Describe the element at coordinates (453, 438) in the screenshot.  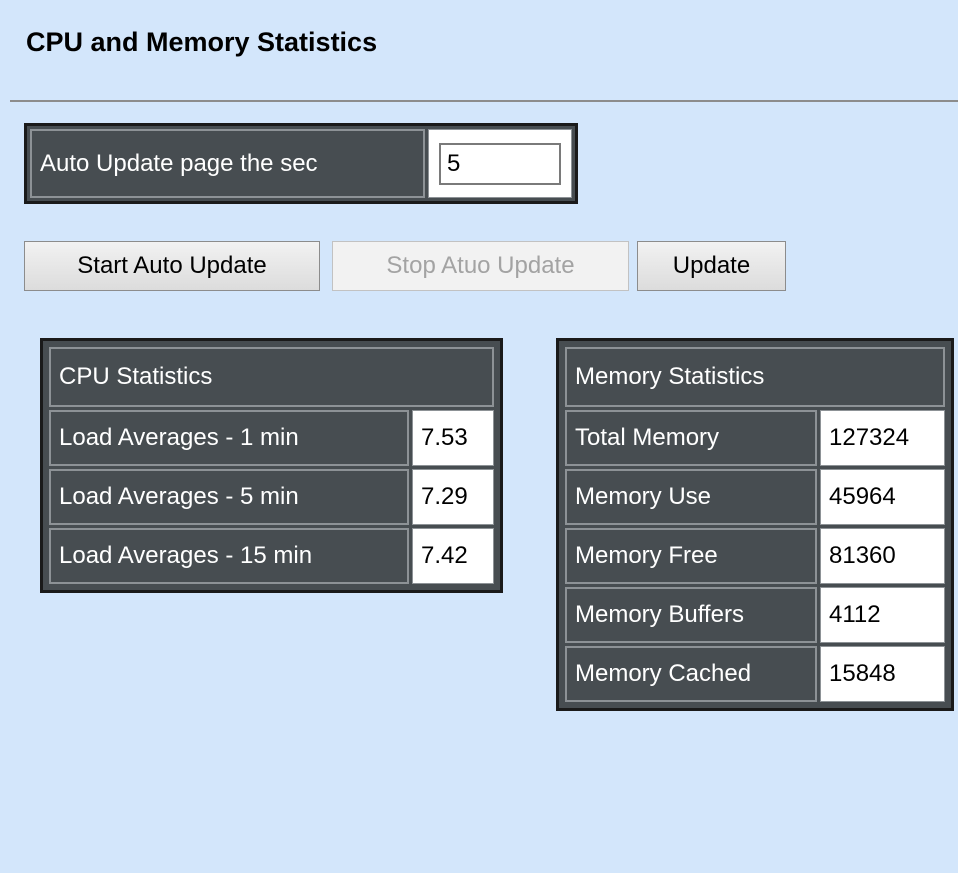
I see `cpu-row-value: 7.53` at that location.